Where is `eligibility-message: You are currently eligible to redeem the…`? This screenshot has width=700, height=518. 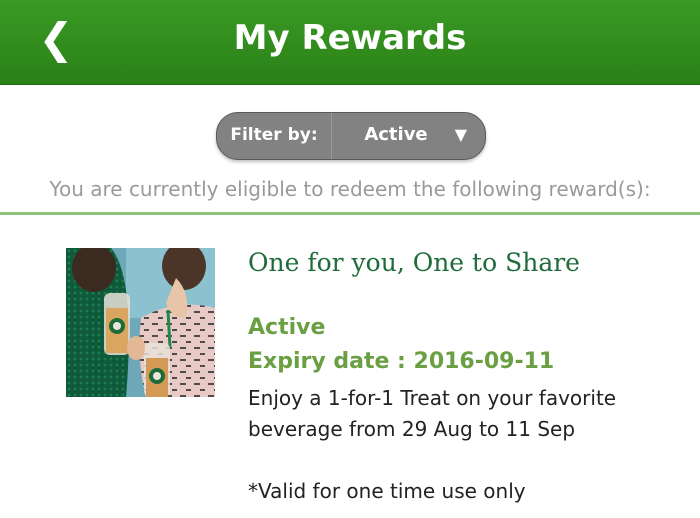 eligibility-message: You are currently eligible to redeem the… is located at coordinates (350, 189).